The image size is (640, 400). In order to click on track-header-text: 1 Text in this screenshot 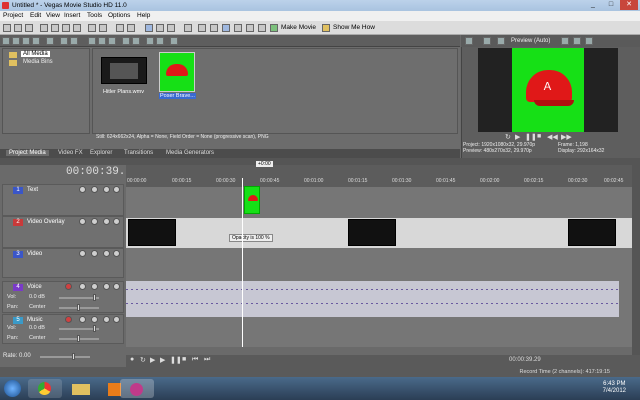, I will do `click(63, 200)`.